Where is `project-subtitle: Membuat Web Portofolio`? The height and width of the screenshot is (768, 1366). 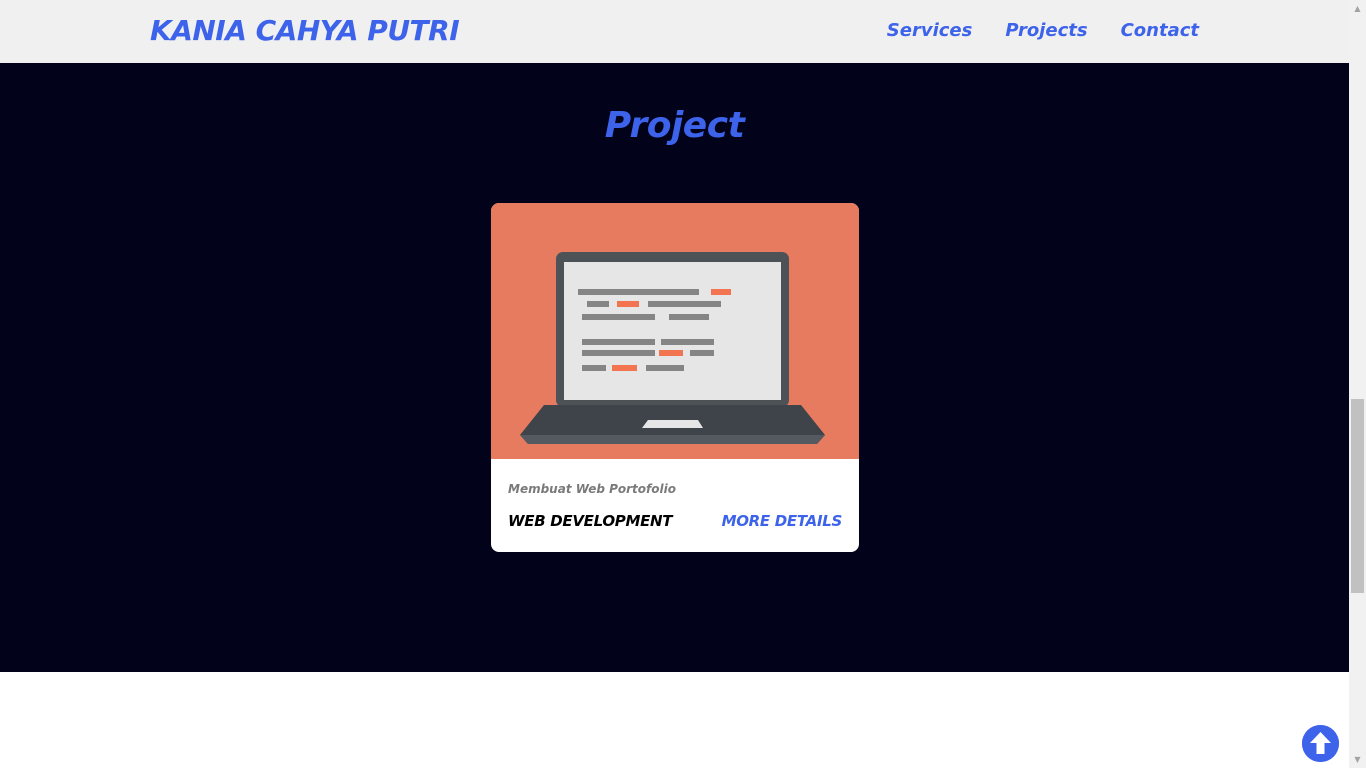
project-subtitle: Membuat Web Portofolio is located at coordinates (592, 489).